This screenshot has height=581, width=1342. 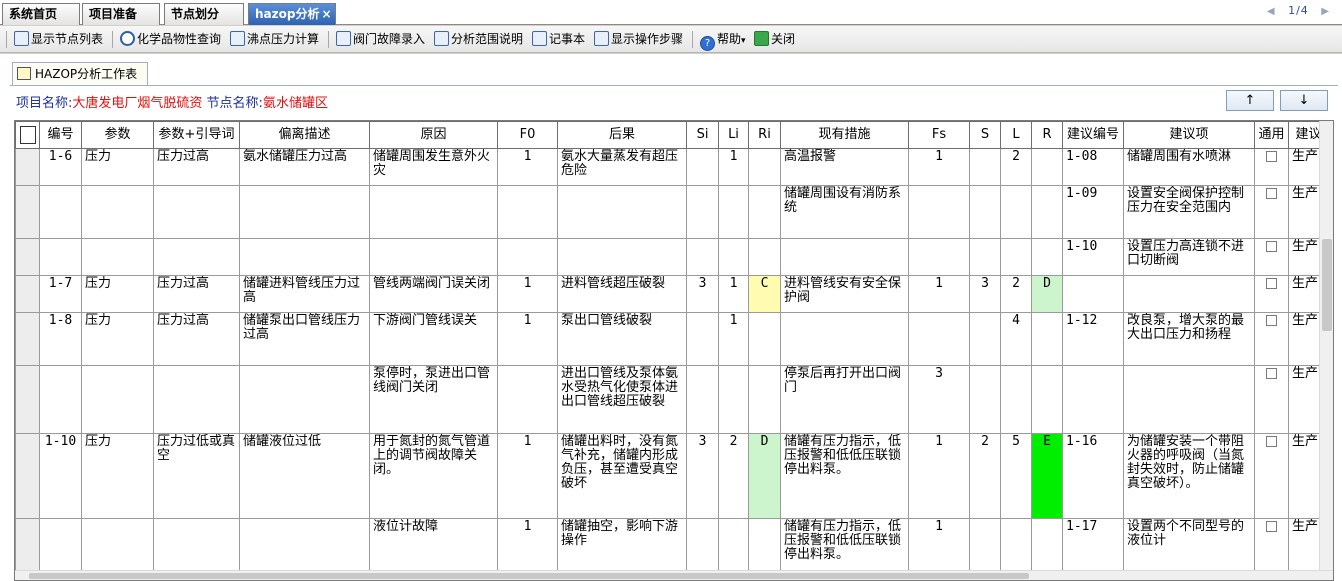 What do you see at coordinates (844, 212) in the screenshot?
I see `cell-measure: 储罐周围设有消防系统` at bounding box center [844, 212].